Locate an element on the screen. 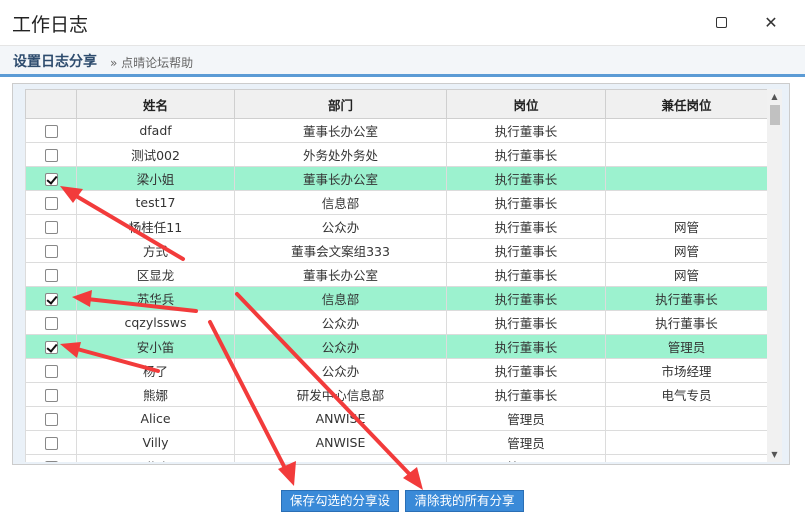  table-row: 区显龙 董事长办公室 执行董事长 网管 is located at coordinates (396, 274).